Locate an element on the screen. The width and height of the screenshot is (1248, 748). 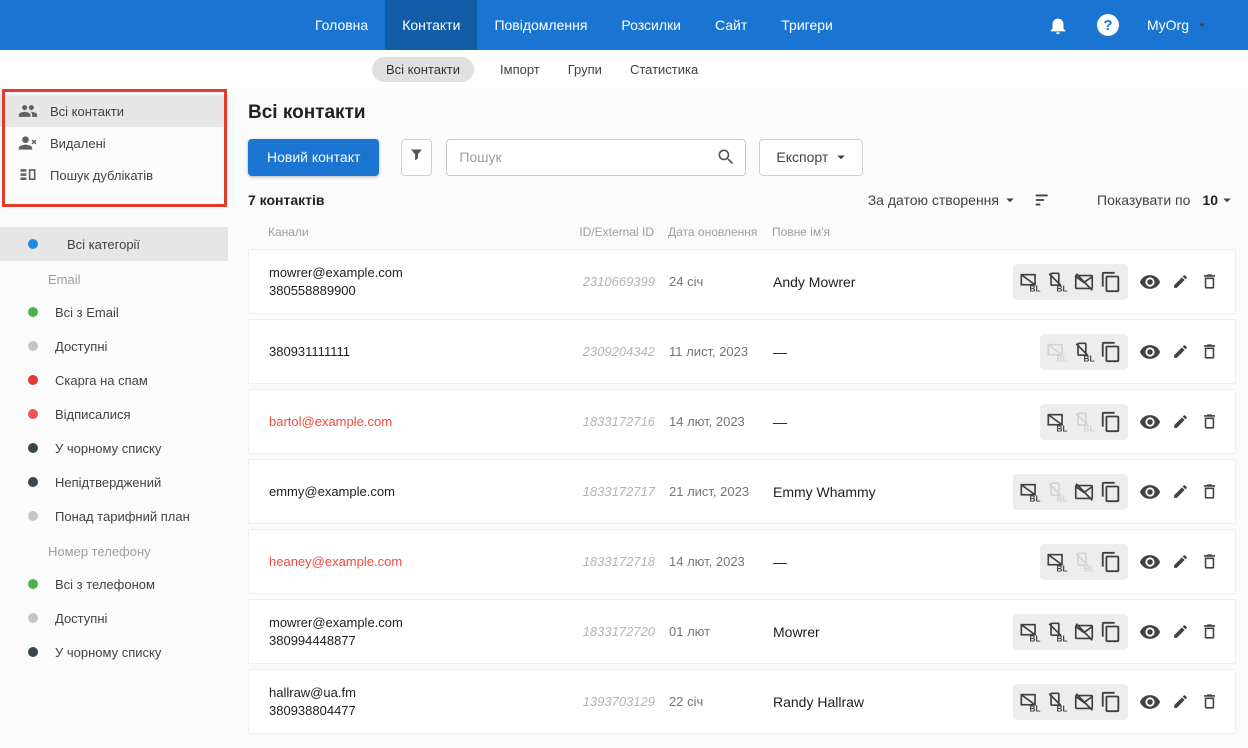
sidebar-category-all: Всі категорії is located at coordinates (114, 244).